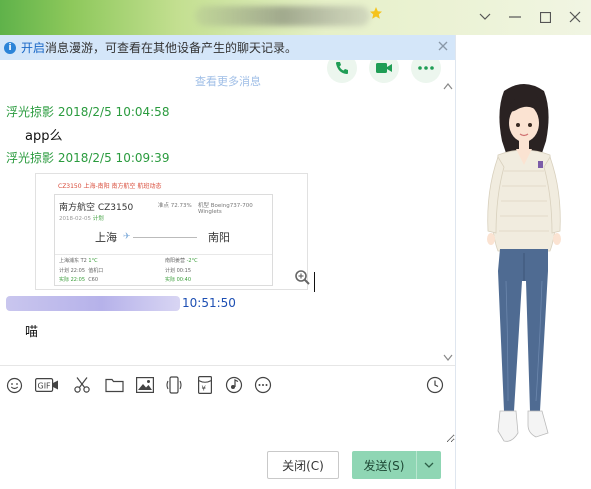  I want to click on flight-date: 2018-02-05 计划, so click(81, 219).